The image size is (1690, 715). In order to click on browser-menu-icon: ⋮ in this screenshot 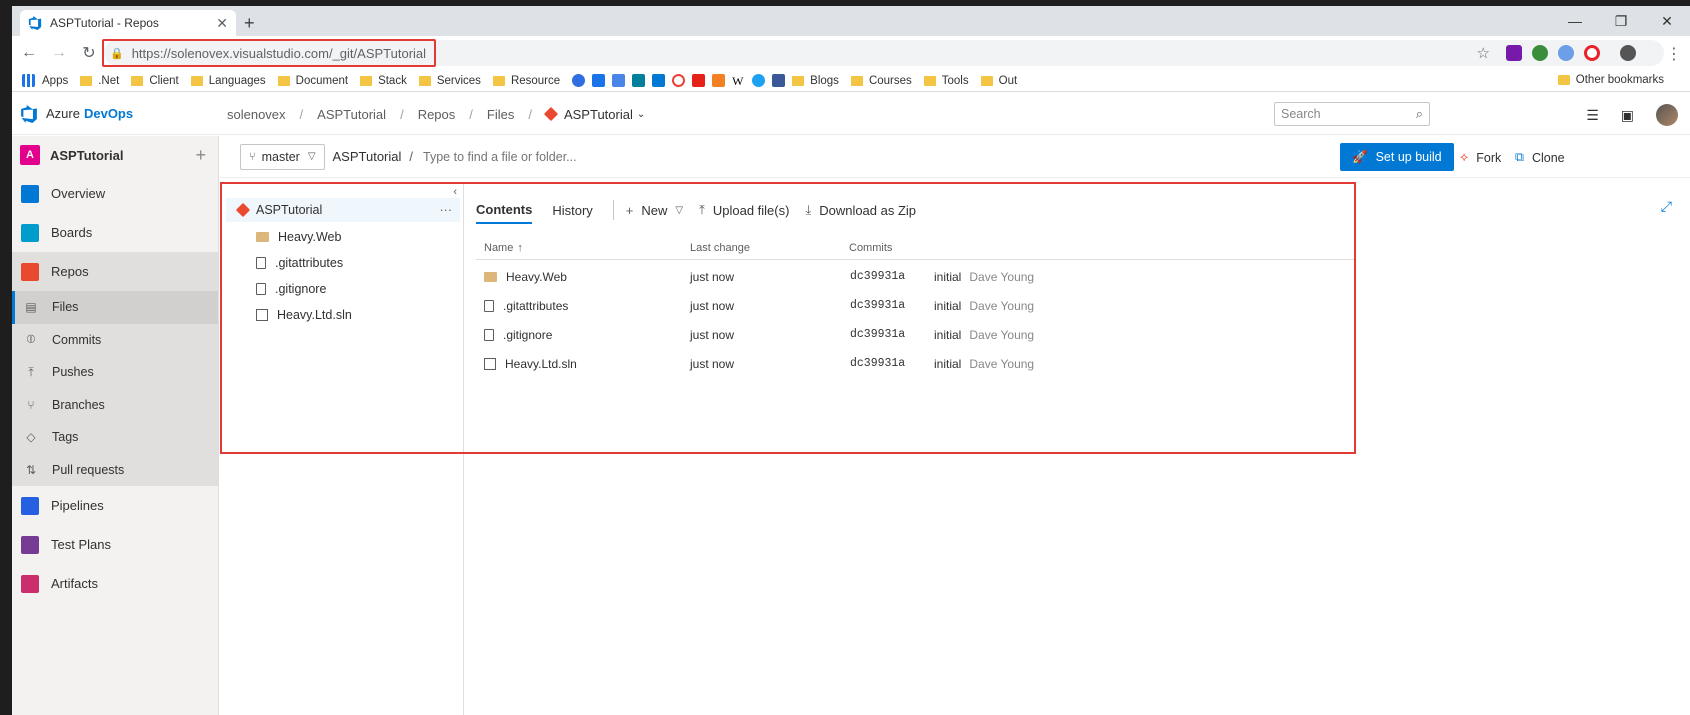, I will do `click(1674, 54)`.